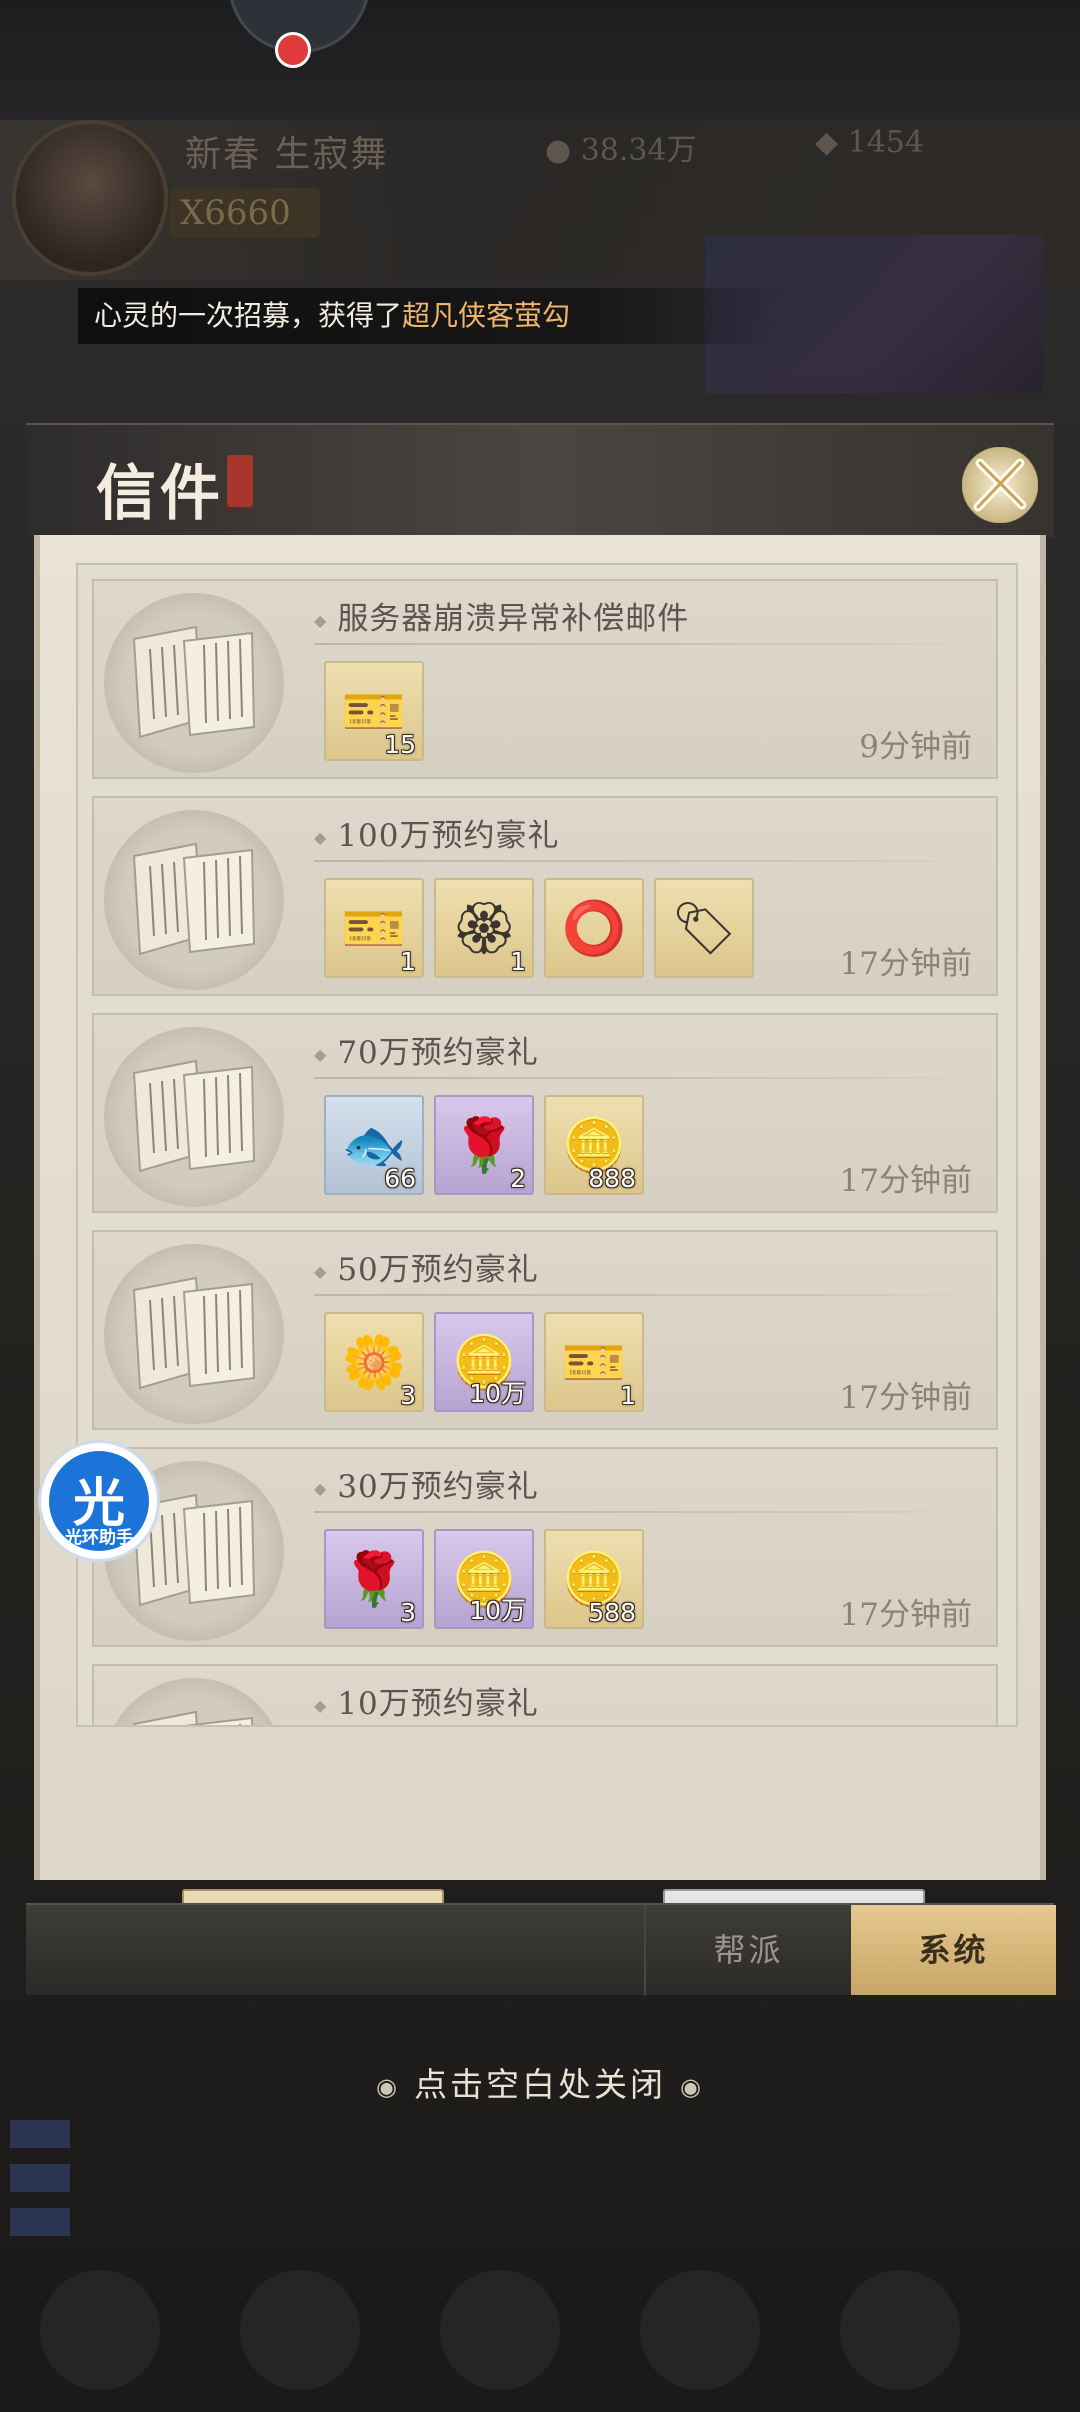  What do you see at coordinates (594, 1579) in the screenshot?
I see `reward-item: 🪙 588` at bounding box center [594, 1579].